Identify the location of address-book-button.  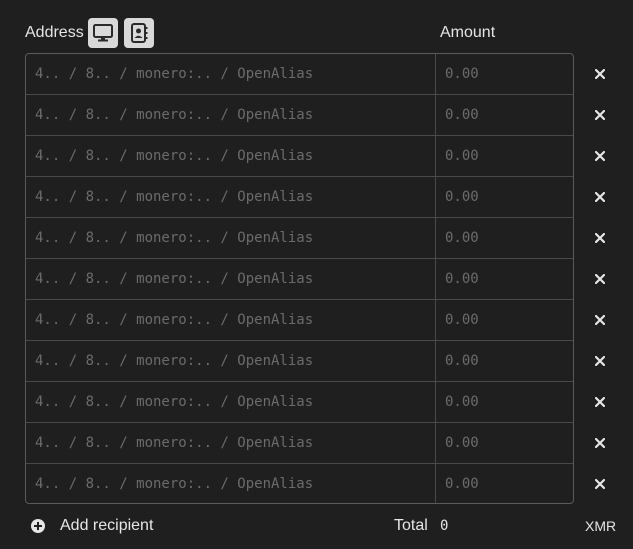
(139, 33).